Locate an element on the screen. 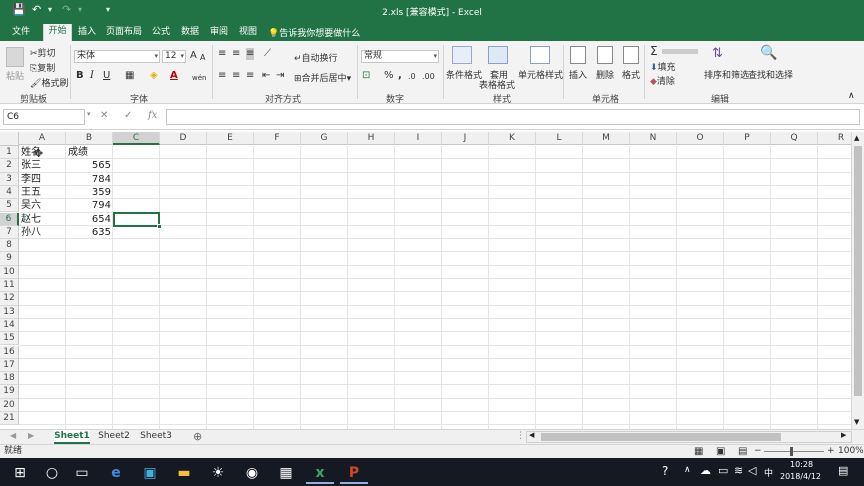  cell-a4: 王五 is located at coordinates (43, 192).